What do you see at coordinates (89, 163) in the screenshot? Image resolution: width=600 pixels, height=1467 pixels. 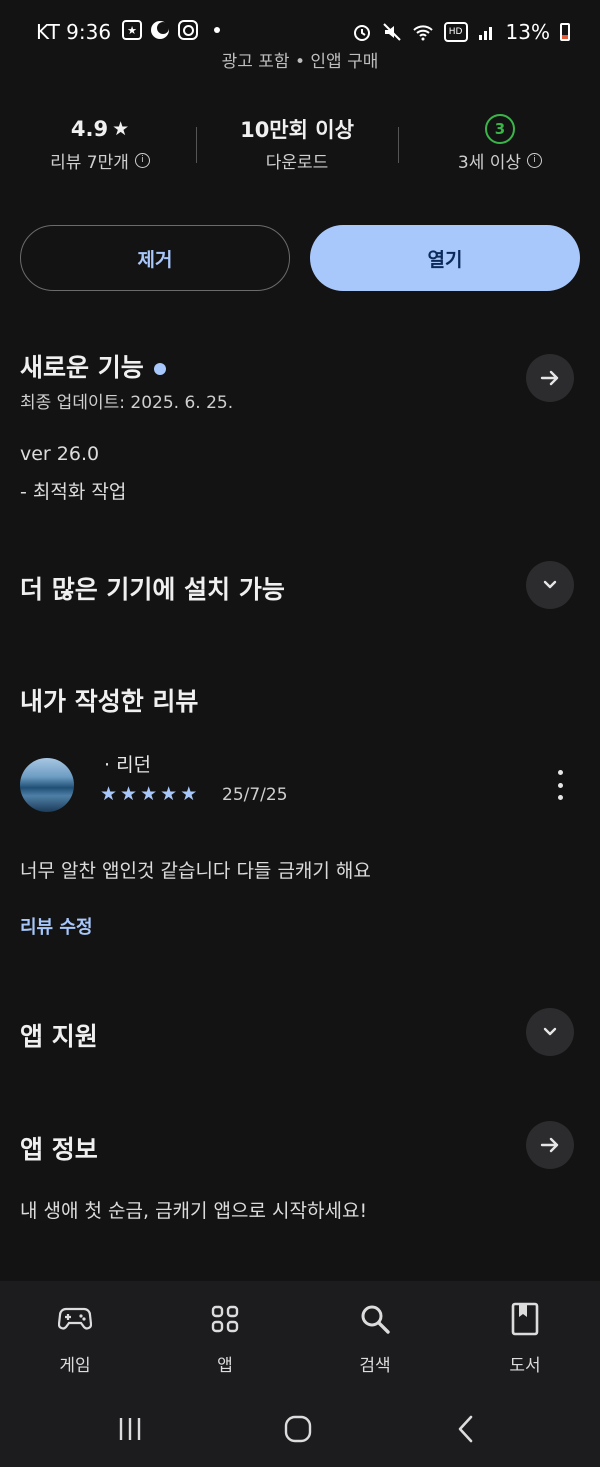 I see `rating-label: 리뷰 7만개` at bounding box center [89, 163].